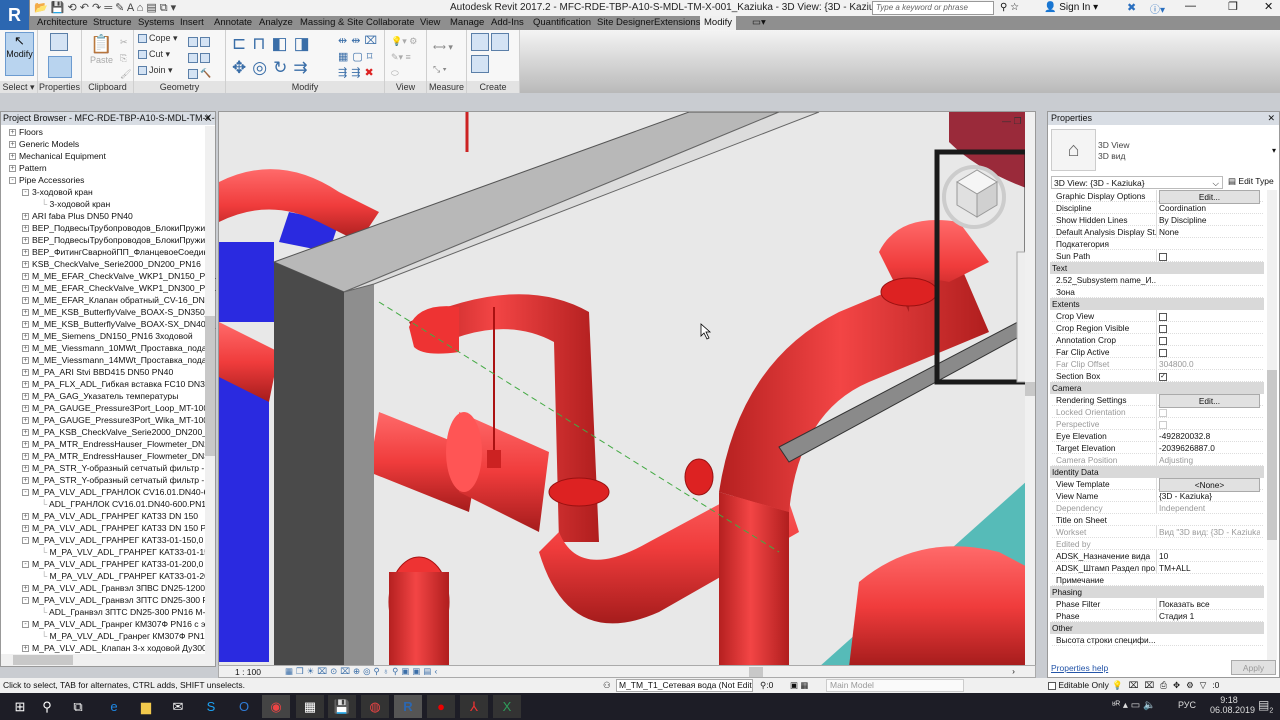 The width and height of the screenshot is (1280, 720). I want to click on browser-item: + M_PA_FLX_ADL_Гибкая вставка FC10 DN32-, so click(117, 384).